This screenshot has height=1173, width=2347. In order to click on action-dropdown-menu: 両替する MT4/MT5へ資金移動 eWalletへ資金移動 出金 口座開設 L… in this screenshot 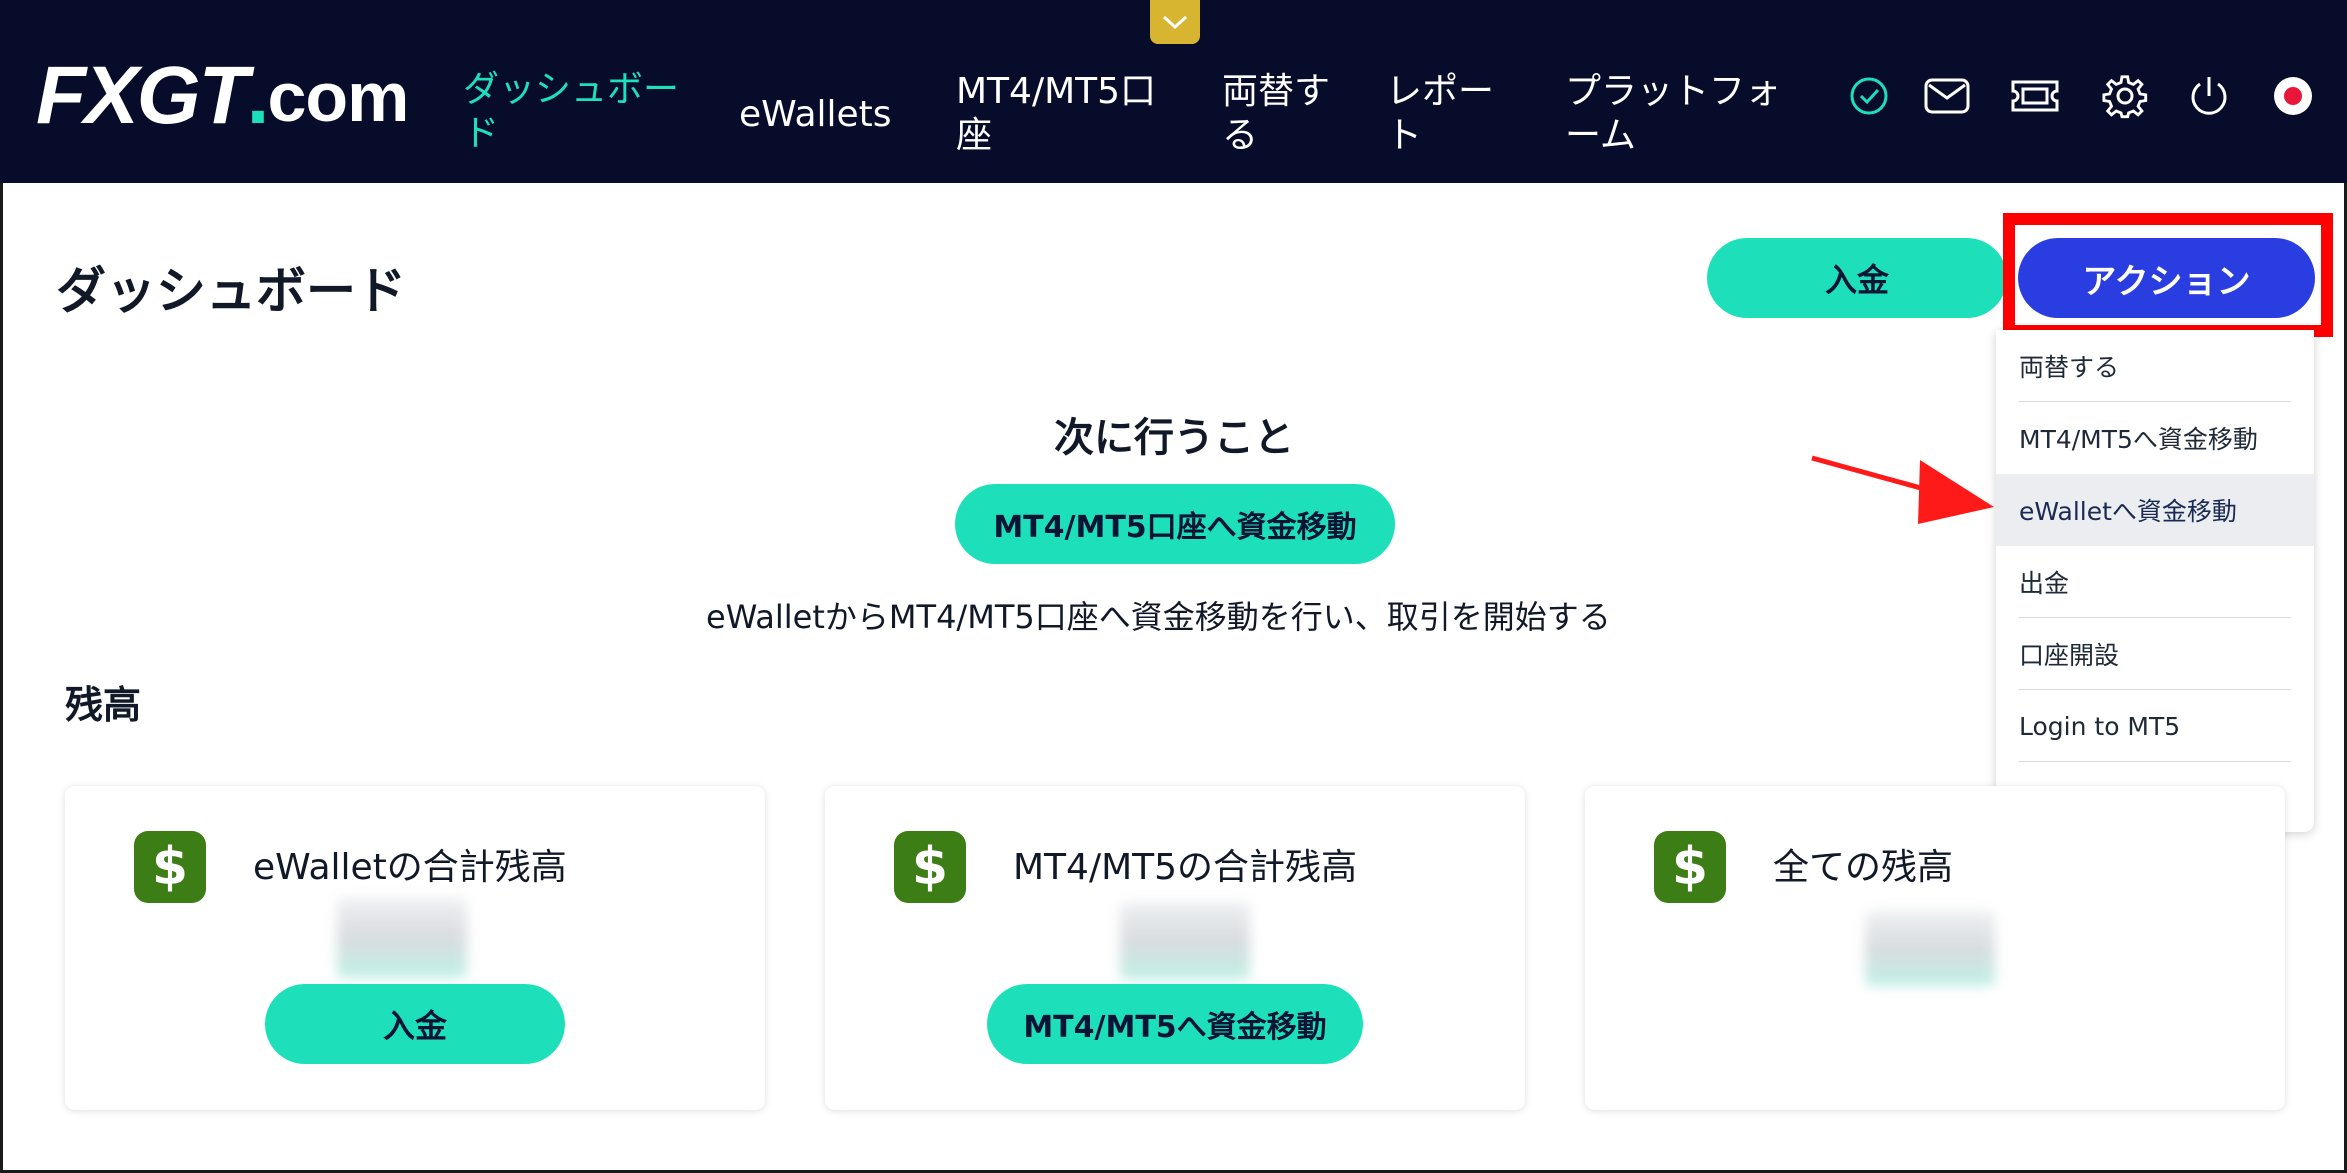, I will do `click(2155, 581)`.